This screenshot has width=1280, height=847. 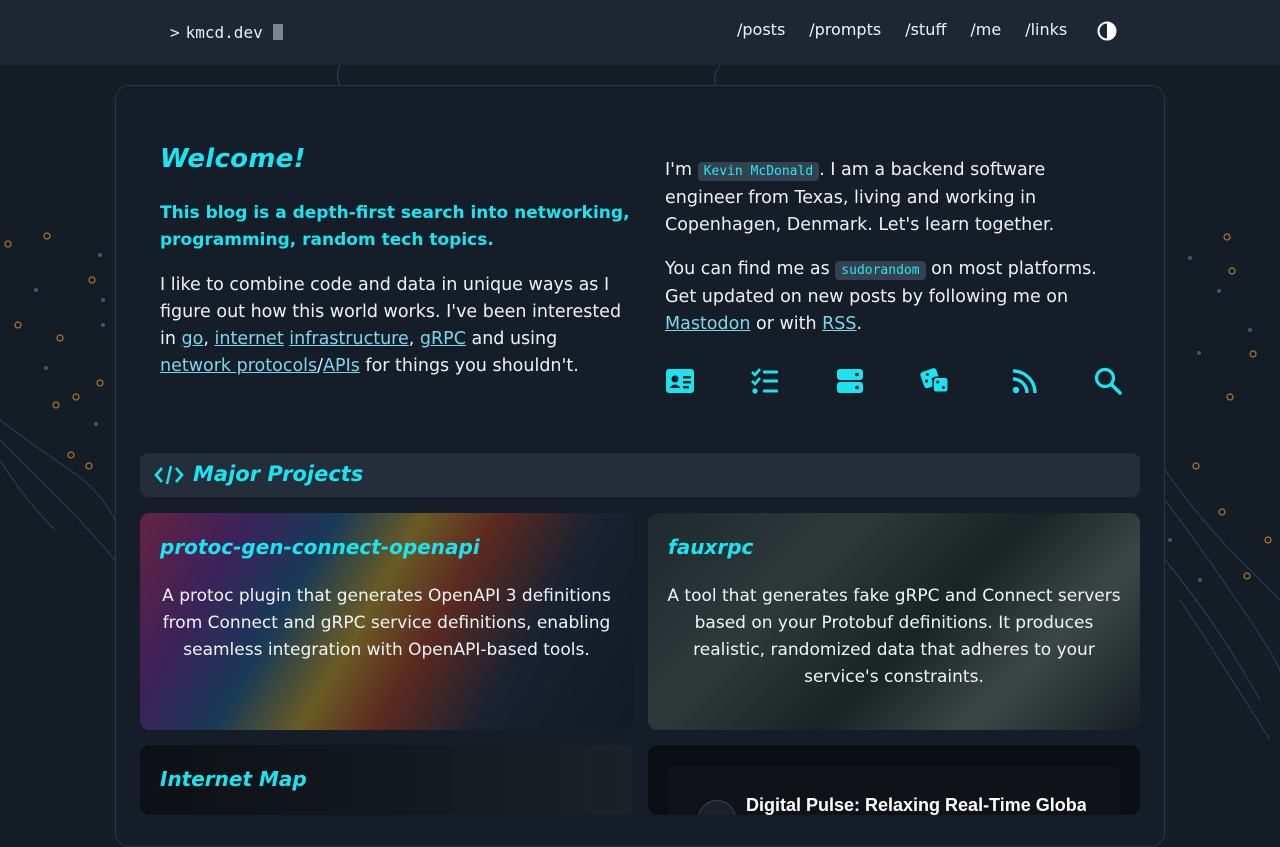 I want to click on welcome-heading: Welcome!, so click(x=233, y=159).